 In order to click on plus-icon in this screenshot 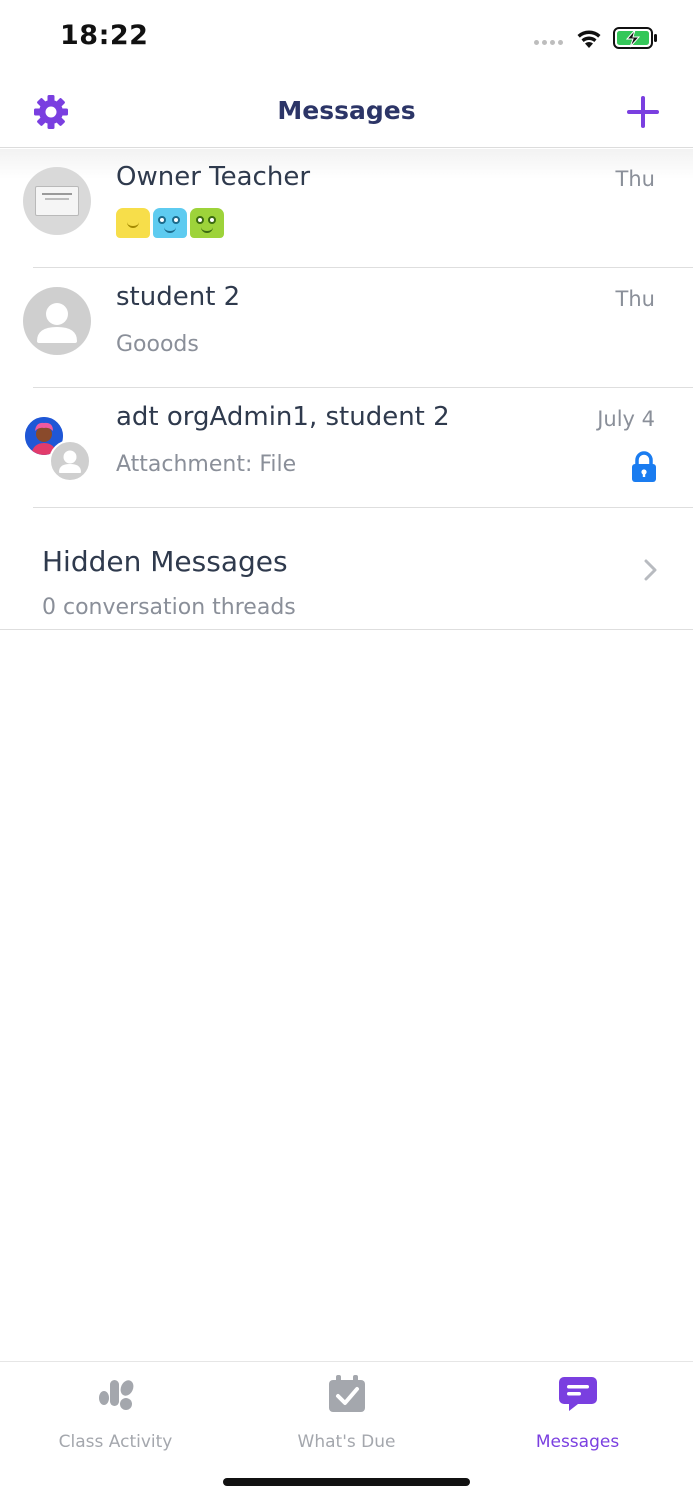, I will do `click(643, 112)`.